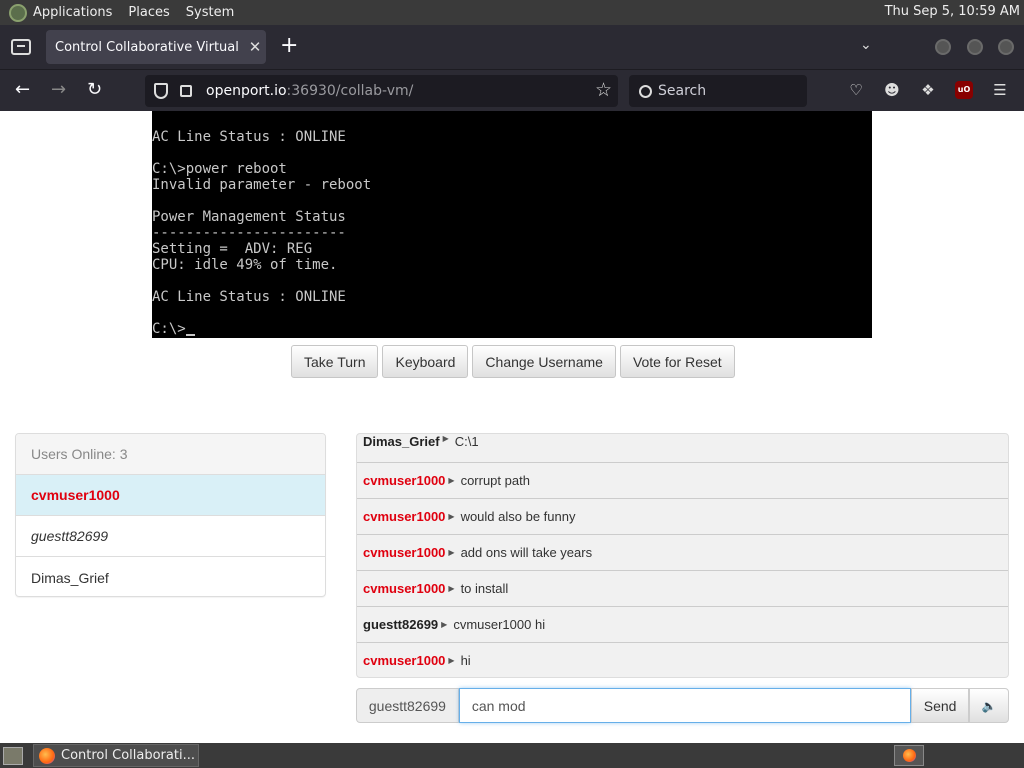 The height and width of the screenshot is (768, 1024). What do you see at coordinates (400, 624) in the screenshot?
I see `chat-username: guestt82699` at bounding box center [400, 624].